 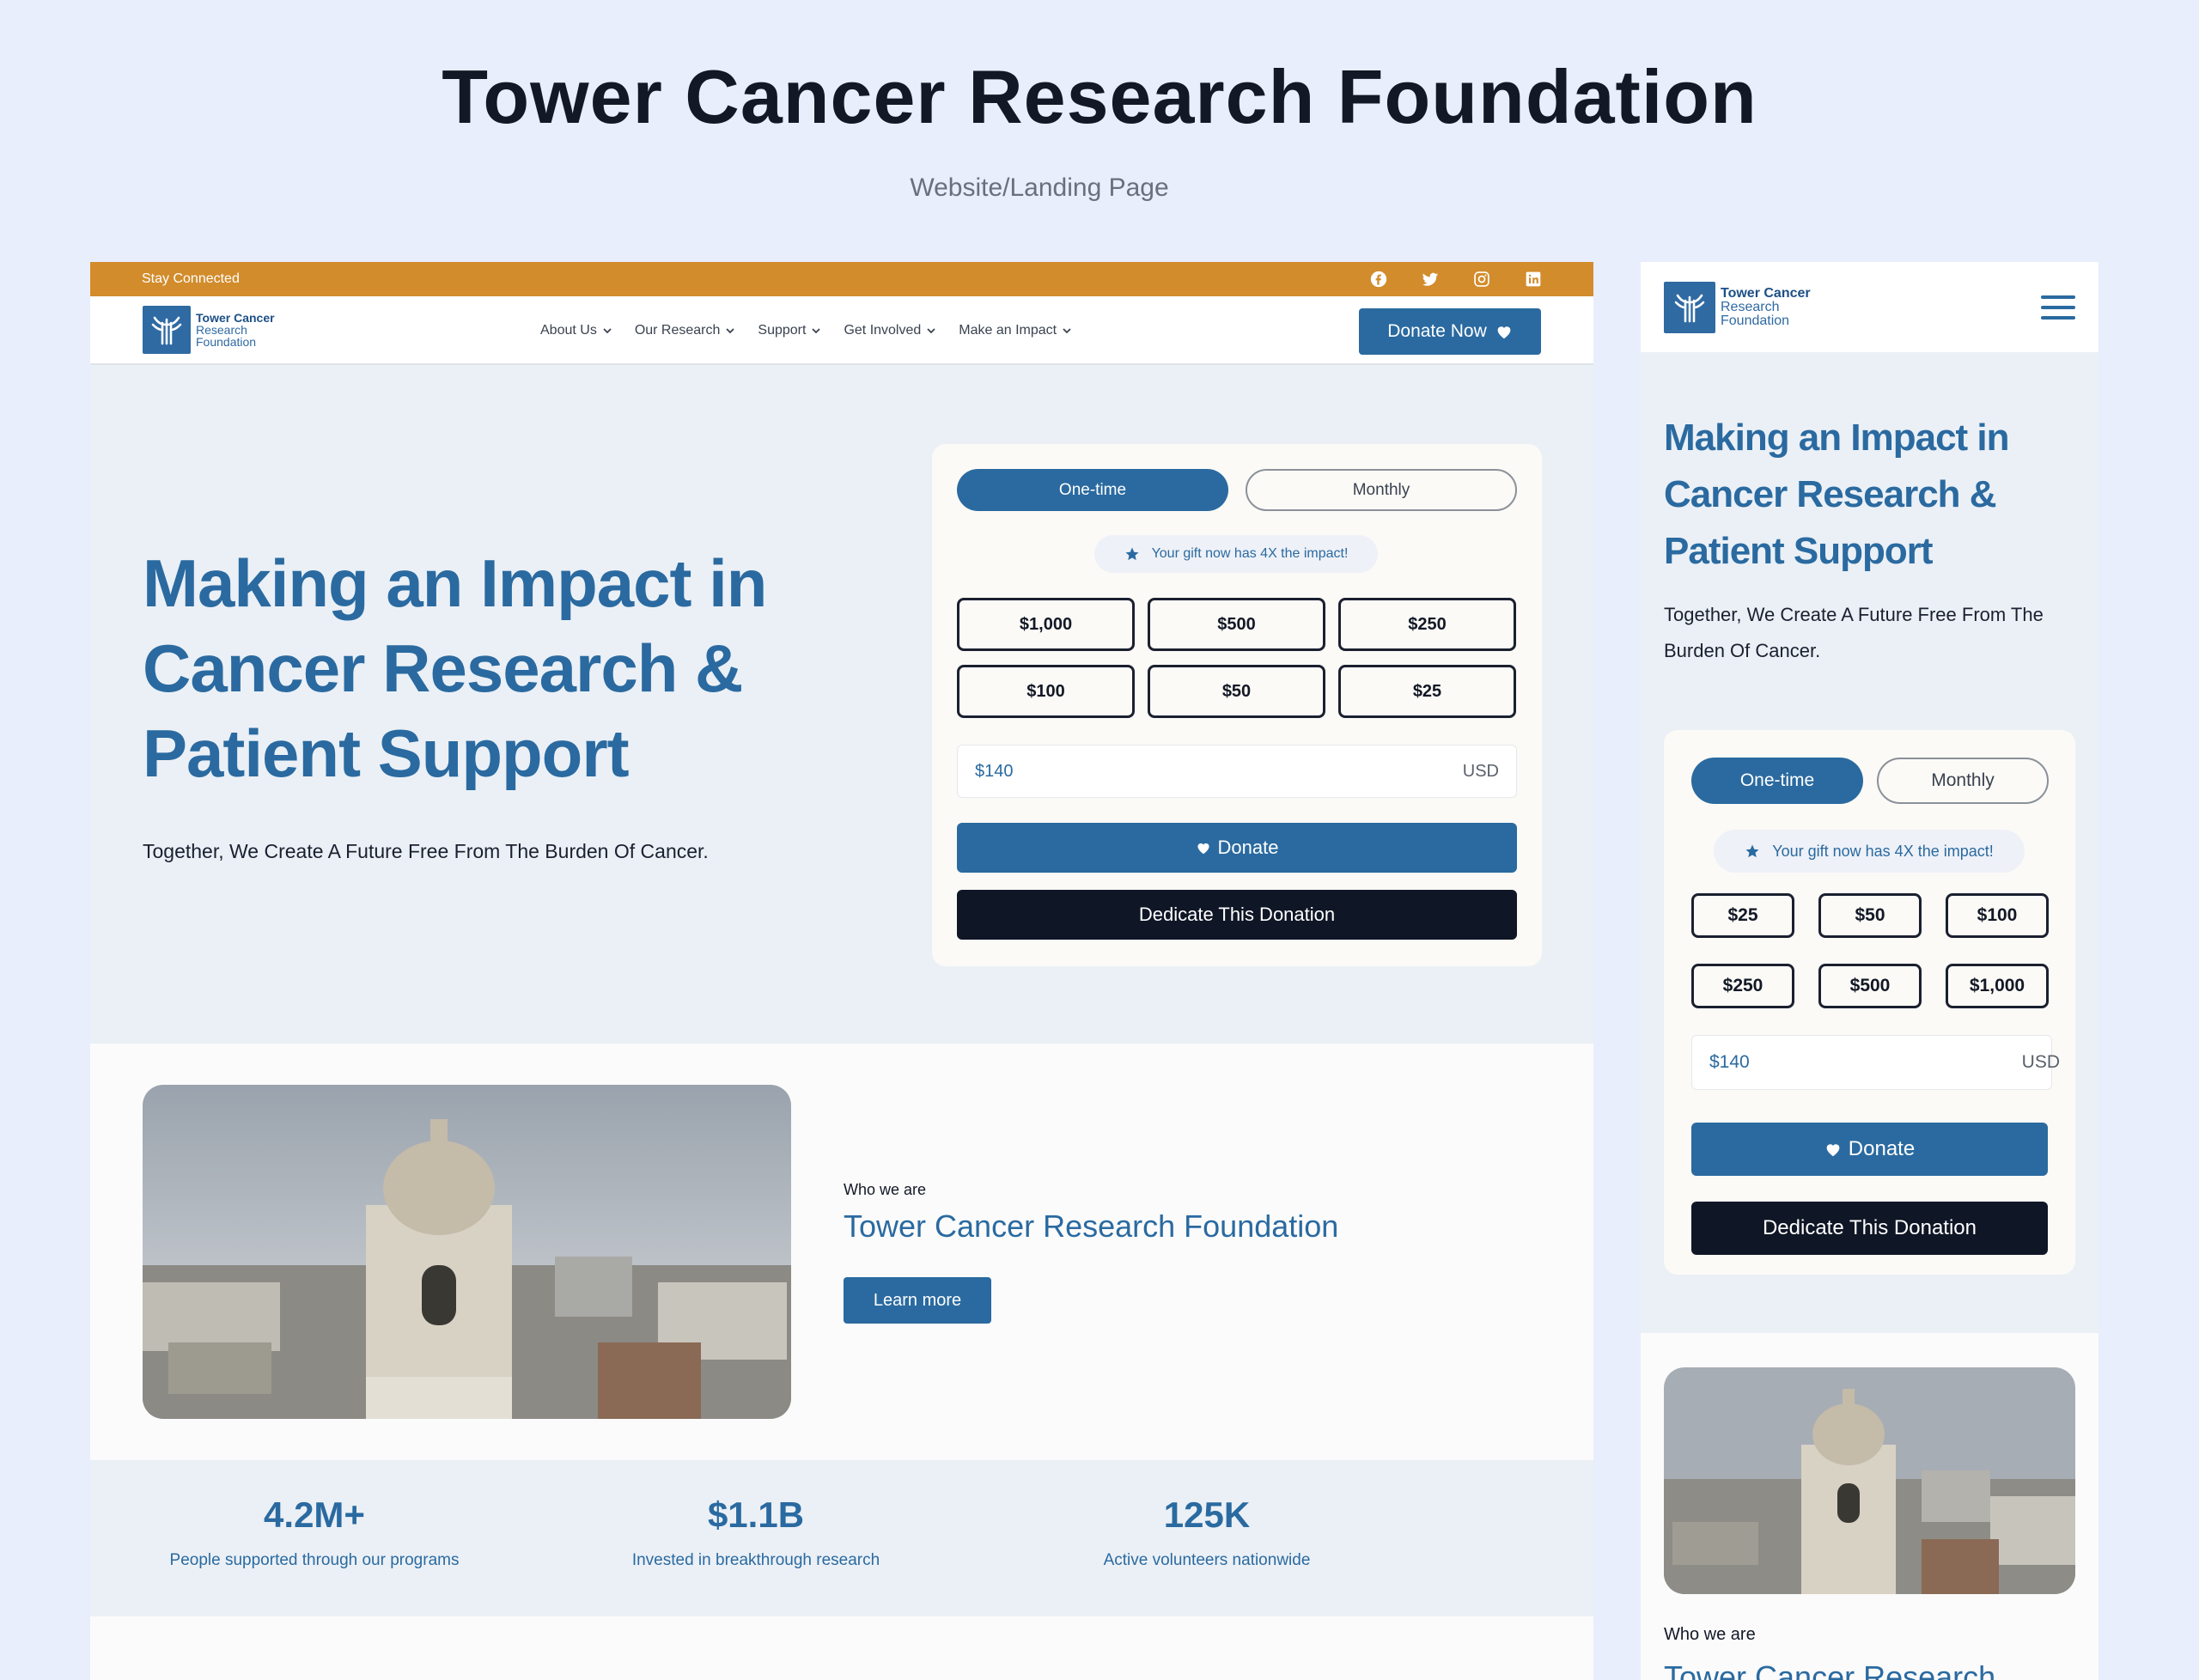 What do you see at coordinates (191, 278) in the screenshot?
I see `stay-connected-text: Stay Connected` at bounding box center [191, 278].